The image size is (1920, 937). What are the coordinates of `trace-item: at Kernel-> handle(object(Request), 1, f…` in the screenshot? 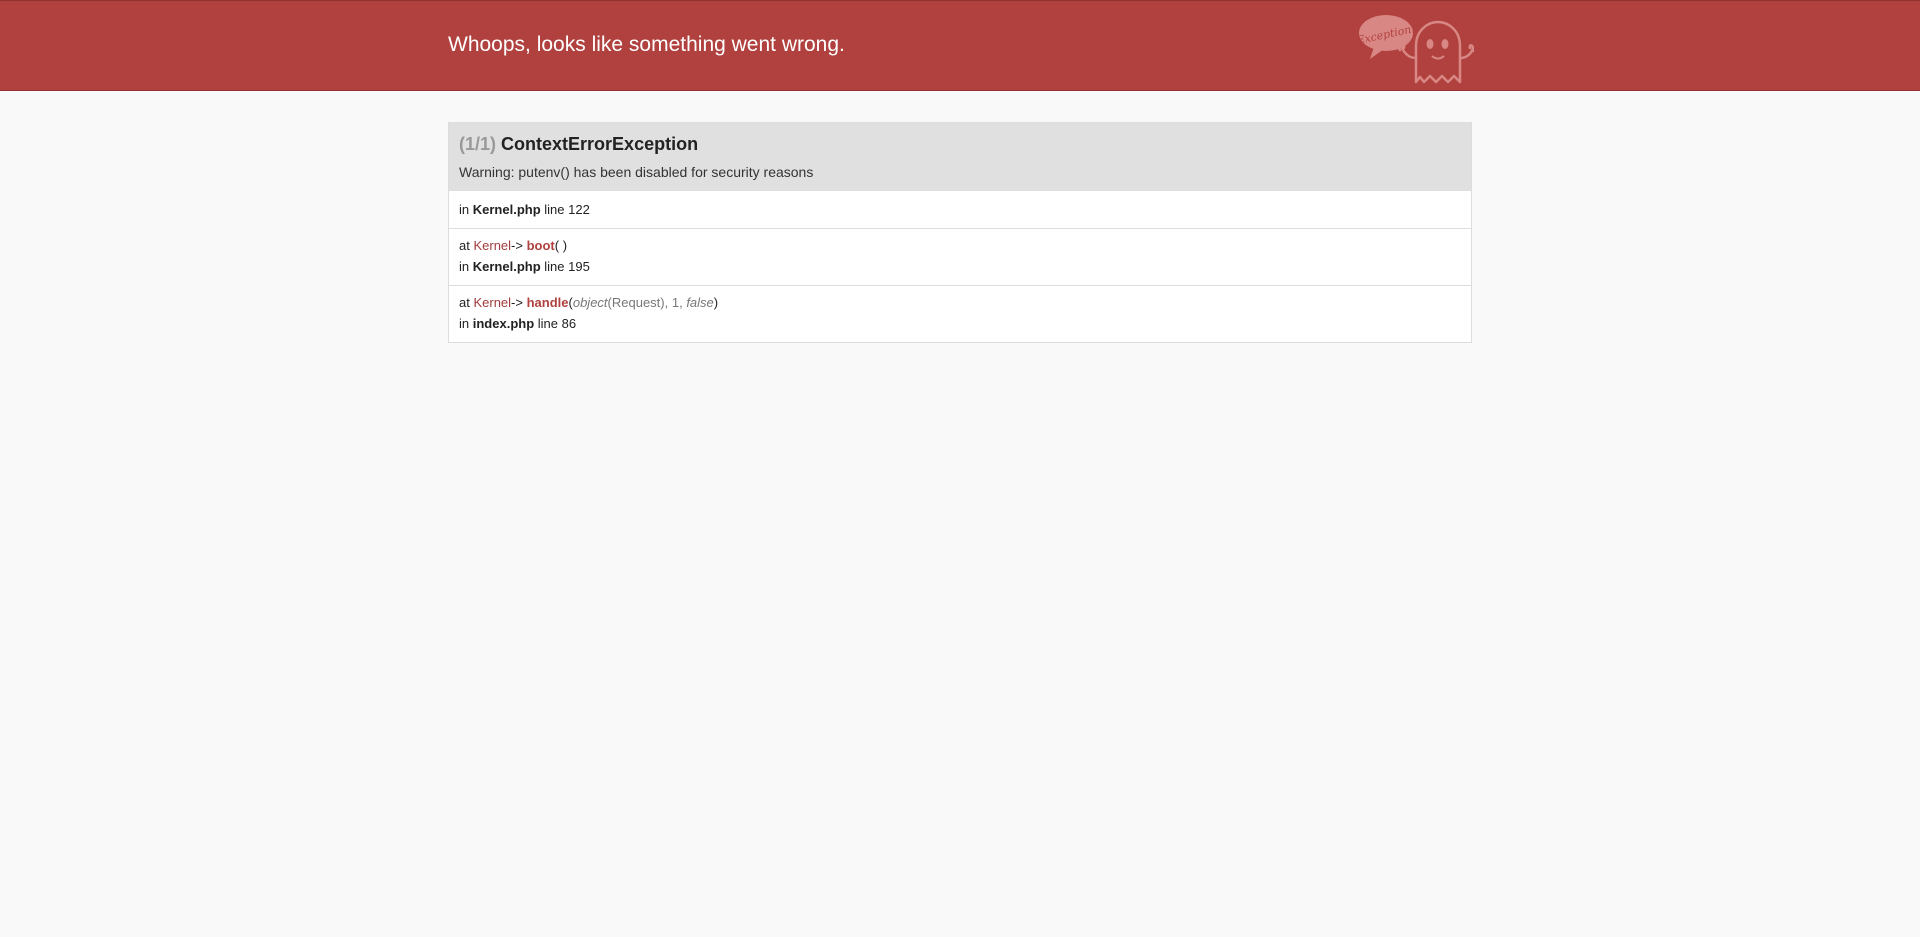 It's located at (960, 313).